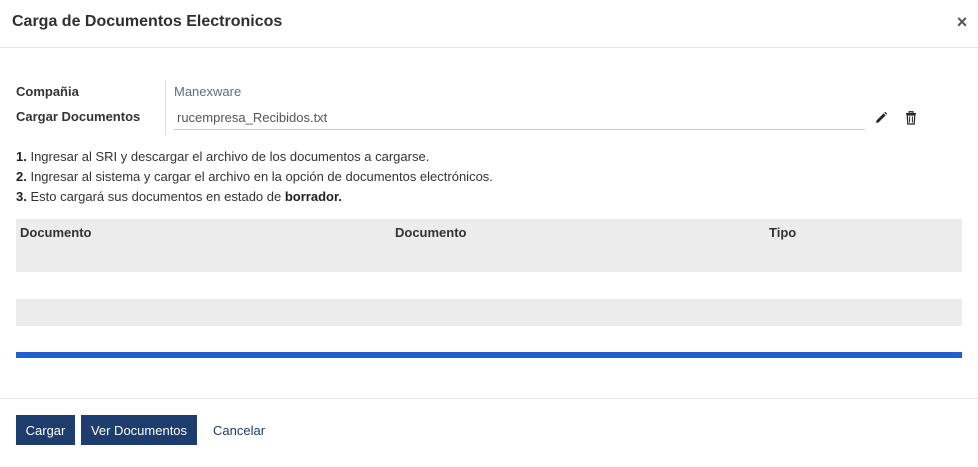  I want to click on close-button: ×, so click(962, 22).